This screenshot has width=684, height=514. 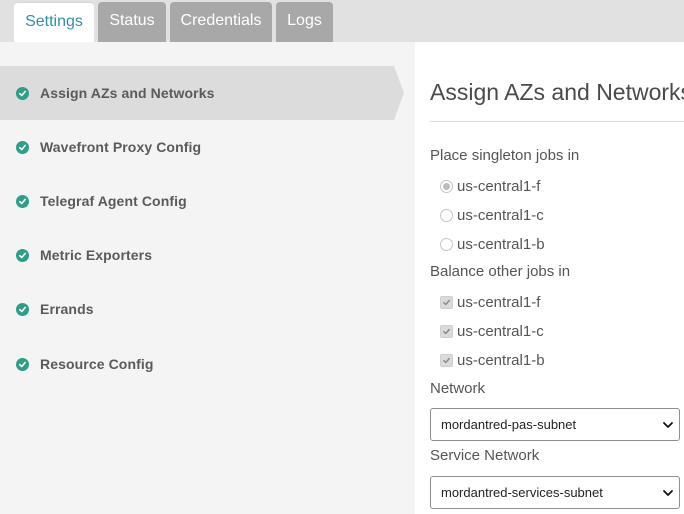 What do you see at coordinates (54, 22) in the screenshot?
I see `tab-settings: Settings` at bounding box center [54, 22].